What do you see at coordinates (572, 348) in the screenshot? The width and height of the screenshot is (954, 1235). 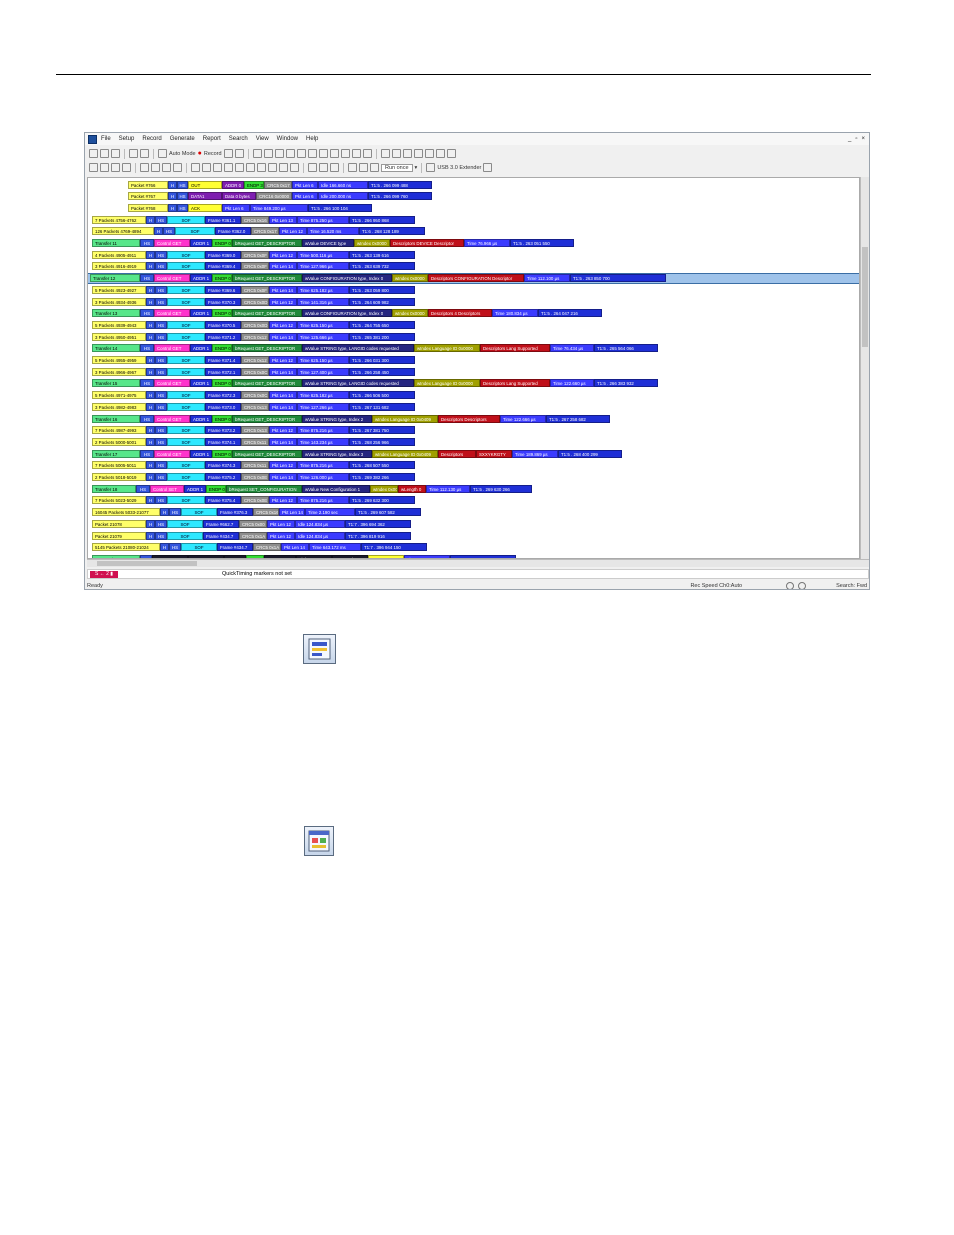 I see `trace-field: Time 76.434 µs` at bounding box center [572, 348].